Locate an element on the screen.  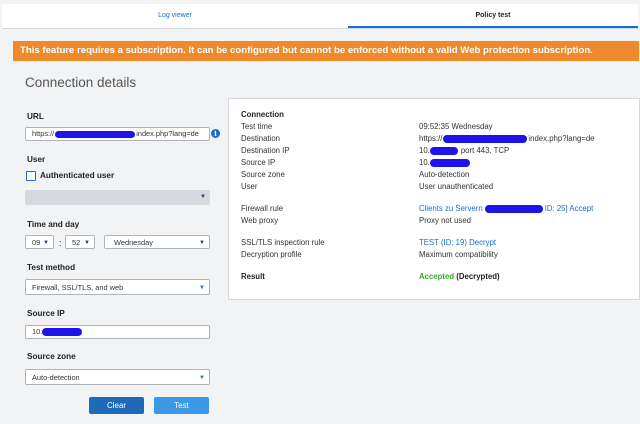
day-select: Wednesday ▼ is located at coordinates (157, 242).